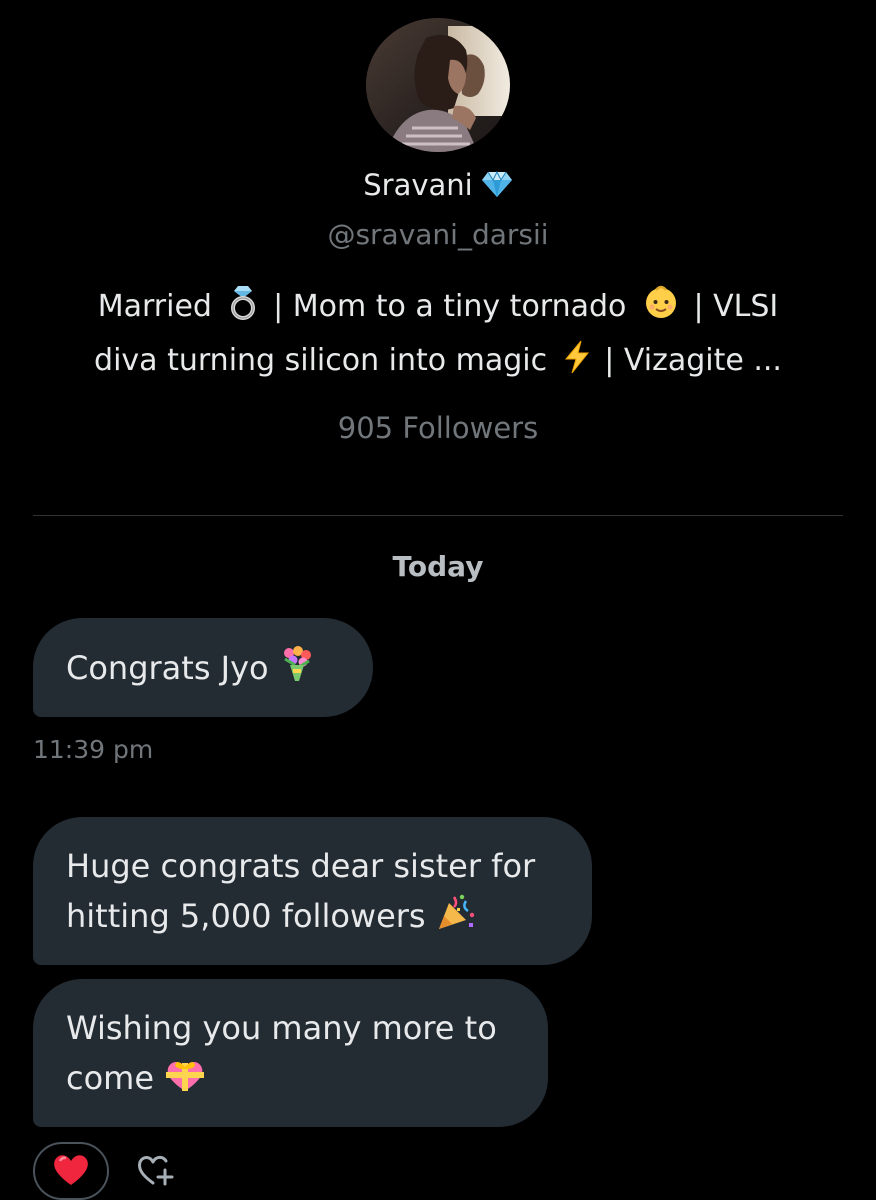  I want to click on add-reaction-icon, so click(155, 1171).